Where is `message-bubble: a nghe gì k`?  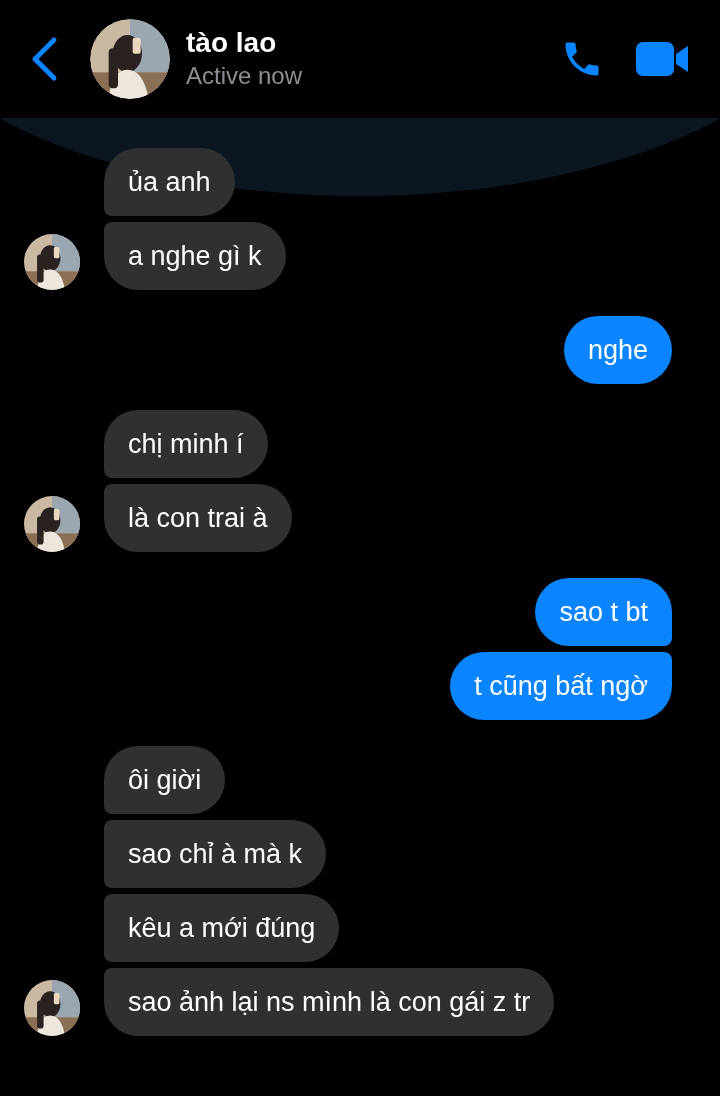
message-bubble: a nghe gì k is located at coordinates (195, 256).